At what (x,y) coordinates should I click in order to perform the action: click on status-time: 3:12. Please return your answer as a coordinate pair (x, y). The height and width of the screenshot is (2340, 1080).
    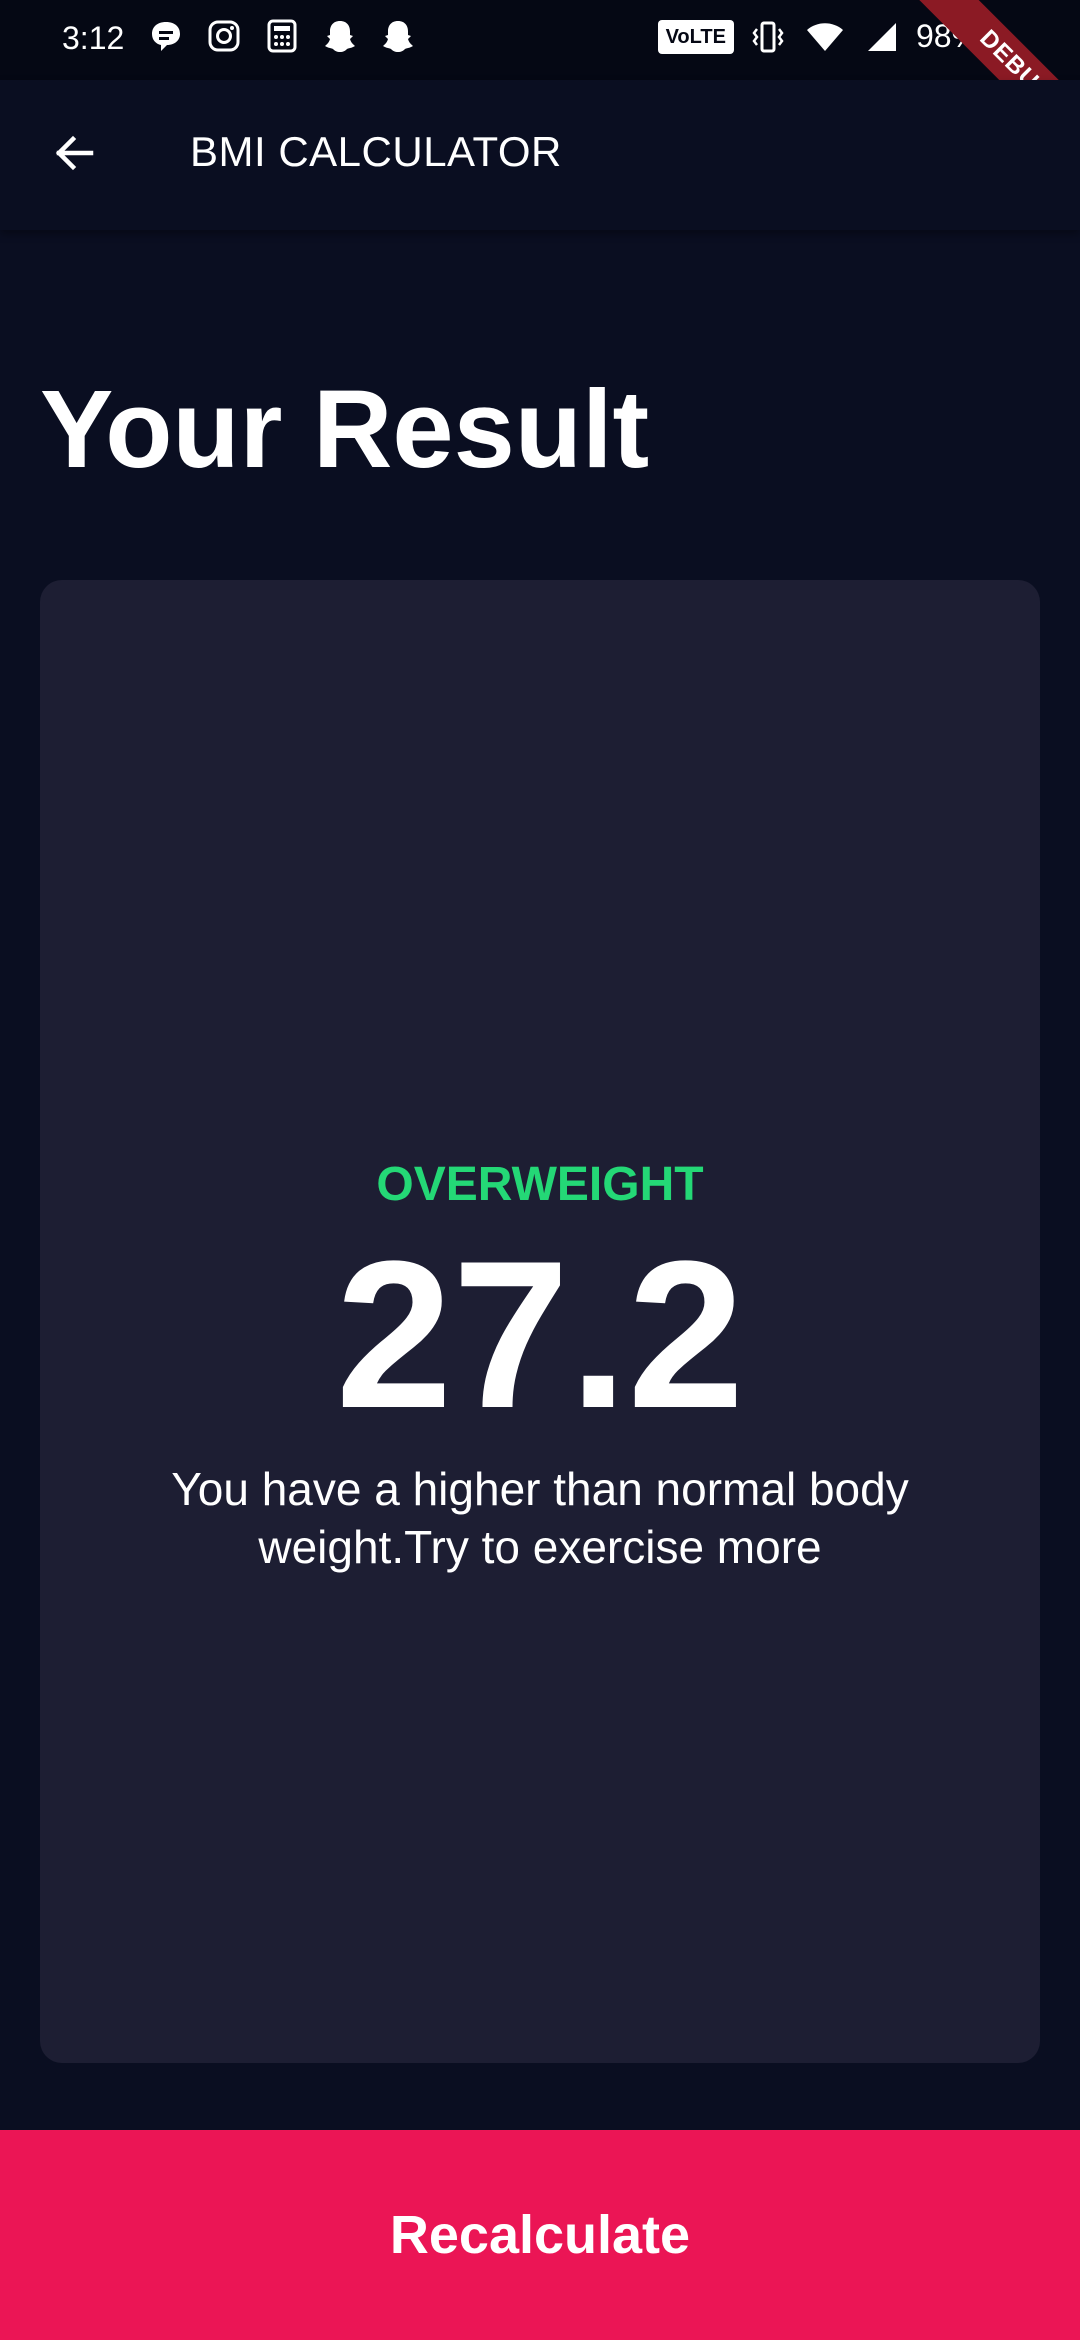
    Looking at the image, I should click on (93, 38).